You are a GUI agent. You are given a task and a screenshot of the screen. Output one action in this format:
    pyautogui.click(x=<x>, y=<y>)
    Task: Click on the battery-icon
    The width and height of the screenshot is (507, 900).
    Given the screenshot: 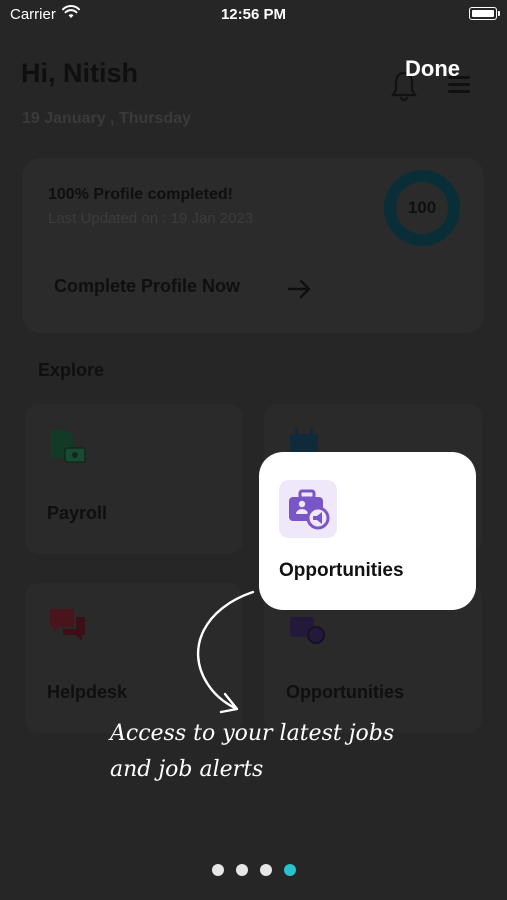 What is the action you would take?
    pyautogui.click(x=484, y=13)
    